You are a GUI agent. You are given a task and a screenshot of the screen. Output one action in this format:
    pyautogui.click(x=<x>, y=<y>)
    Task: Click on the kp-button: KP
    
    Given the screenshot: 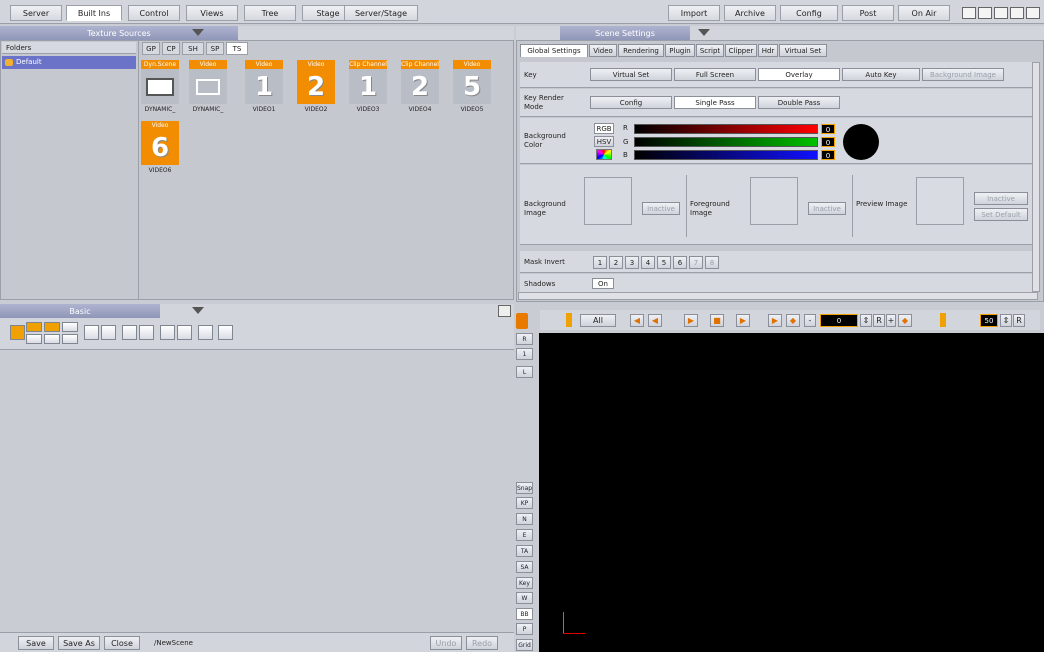 What is the action you would take?
    pyautogui.click(x=524, y=503)
    